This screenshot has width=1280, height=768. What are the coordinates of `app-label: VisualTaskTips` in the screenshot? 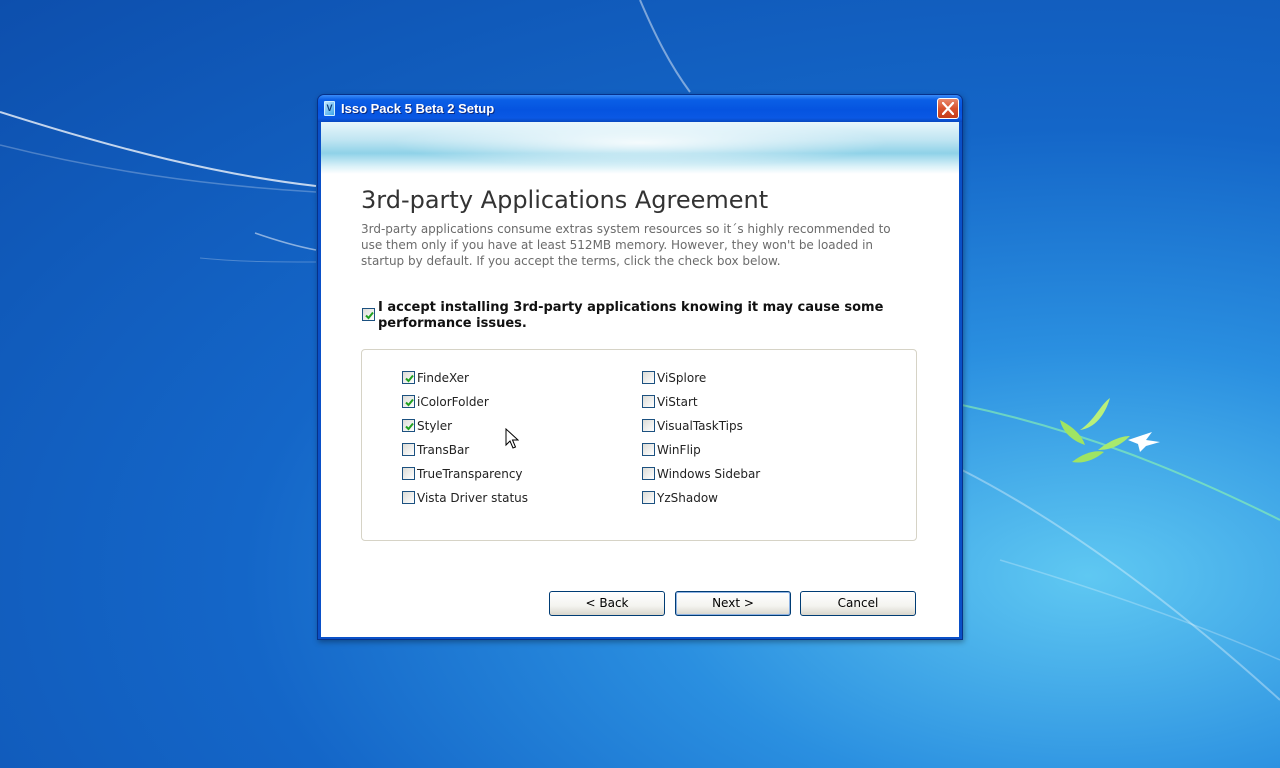 It's located at (700, 426).